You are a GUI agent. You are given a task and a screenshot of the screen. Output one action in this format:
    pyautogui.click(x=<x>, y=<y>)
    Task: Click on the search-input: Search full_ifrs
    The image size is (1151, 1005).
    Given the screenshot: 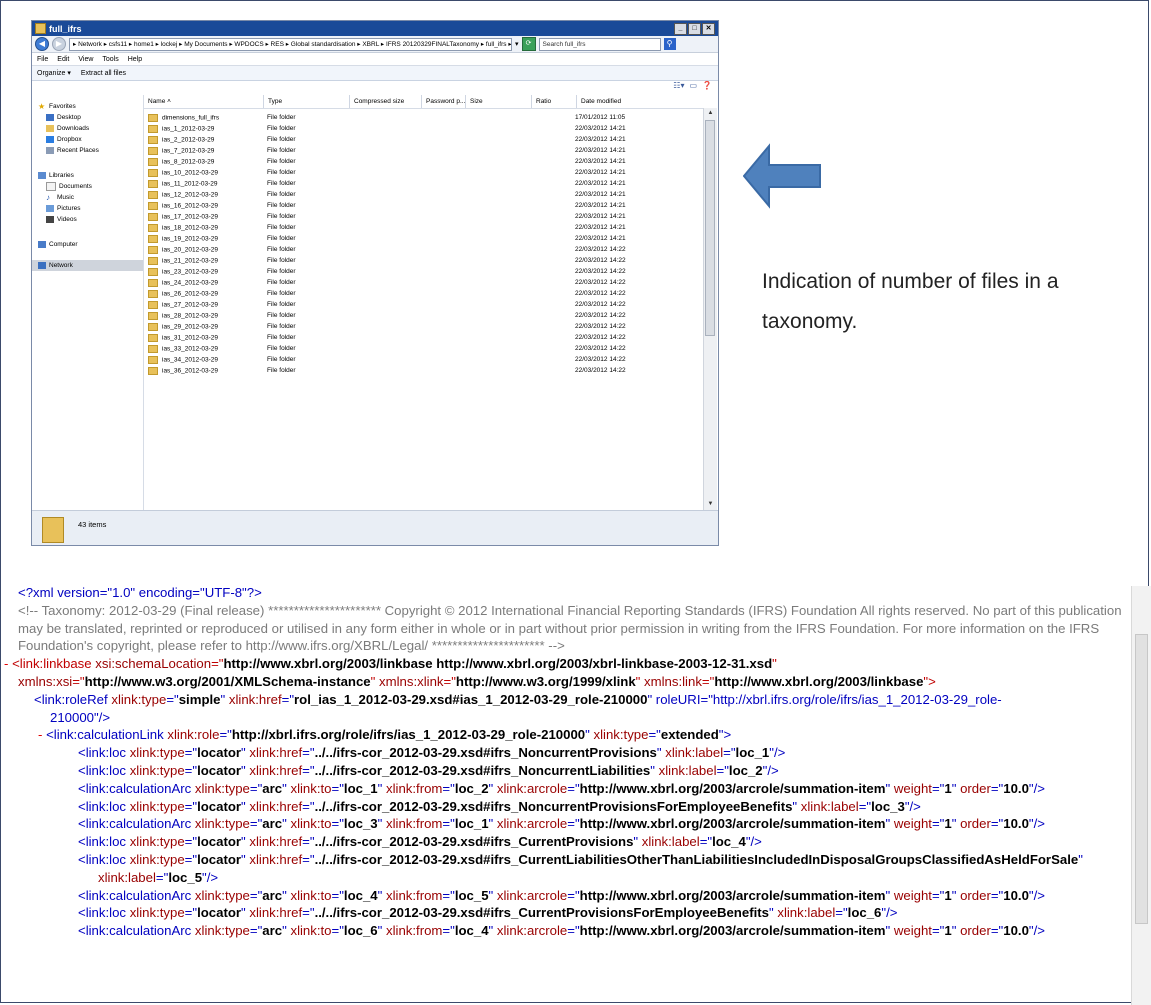 What is the action you would take?
    pyautogui.click(x=599, y=44)
    